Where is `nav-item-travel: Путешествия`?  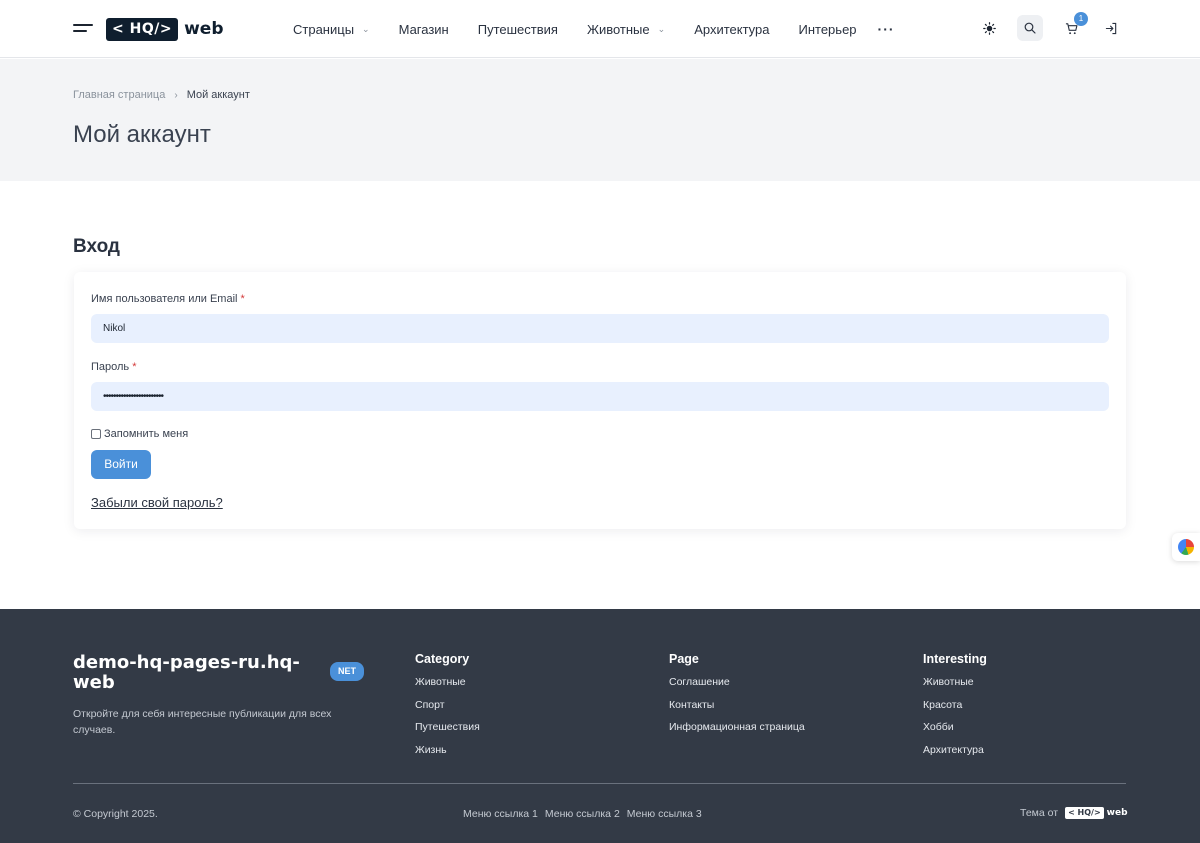 nav-item-travel: Путешествия is located at coordinates (518, 29).